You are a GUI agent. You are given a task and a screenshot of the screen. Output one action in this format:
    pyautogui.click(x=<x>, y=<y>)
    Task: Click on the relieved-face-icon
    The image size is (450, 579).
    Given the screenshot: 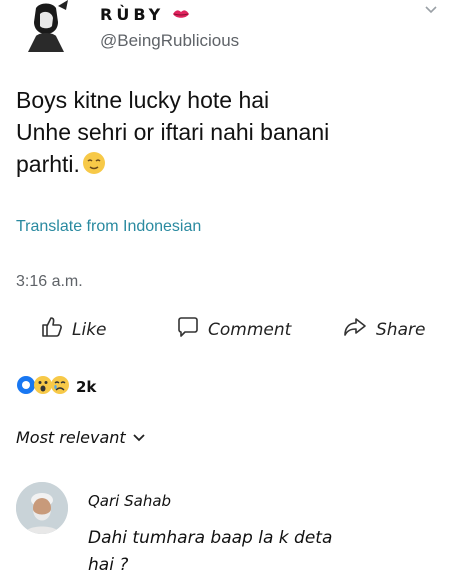 What is the action you would take?
    pyautogui.click(x=94, y=167)
    